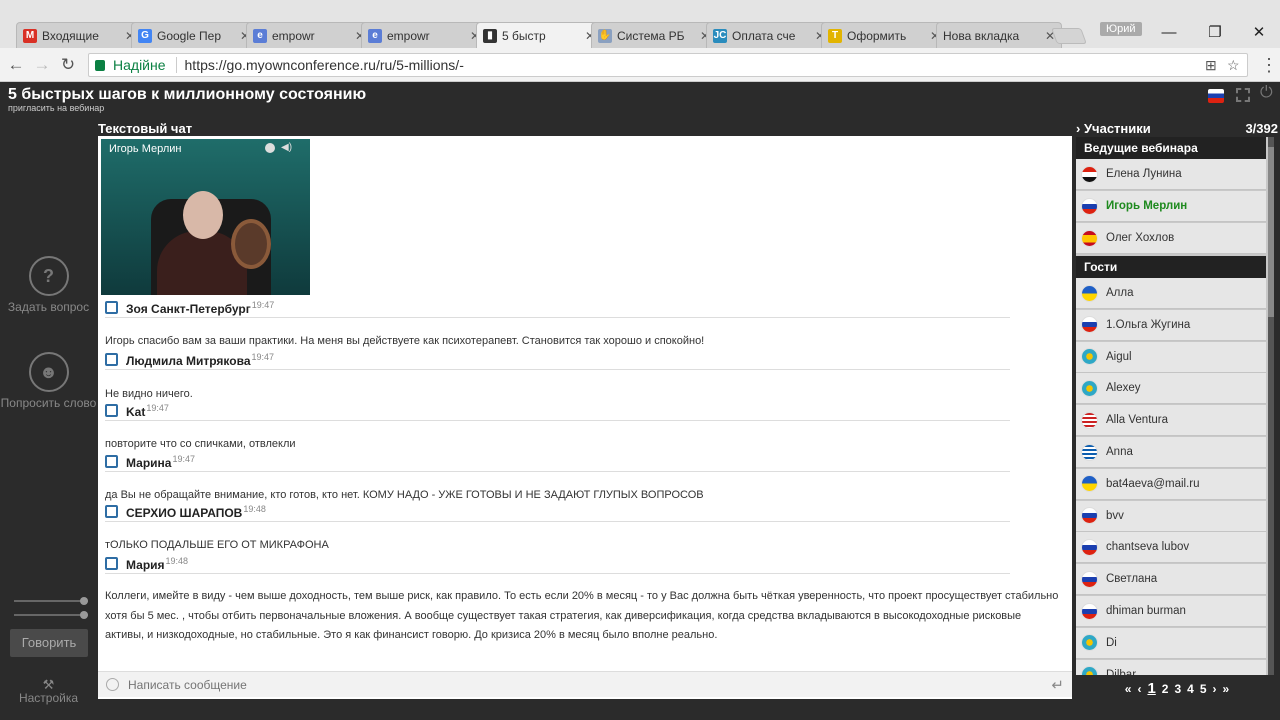 This screenshot has height=720, width=1280. I want to click on participant-name: Dilbar, so click(1121, 671).